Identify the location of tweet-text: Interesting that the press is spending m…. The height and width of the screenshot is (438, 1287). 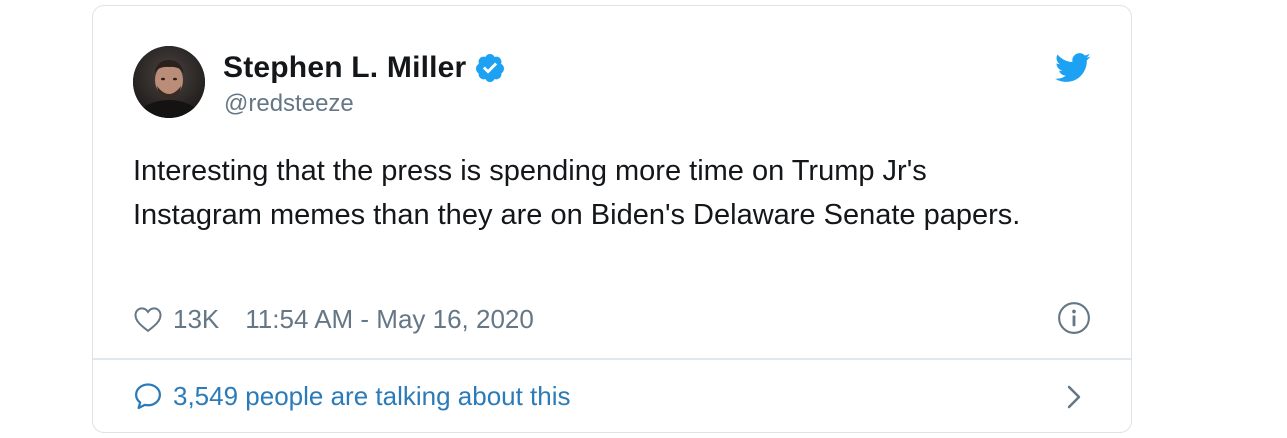
(577, 193).